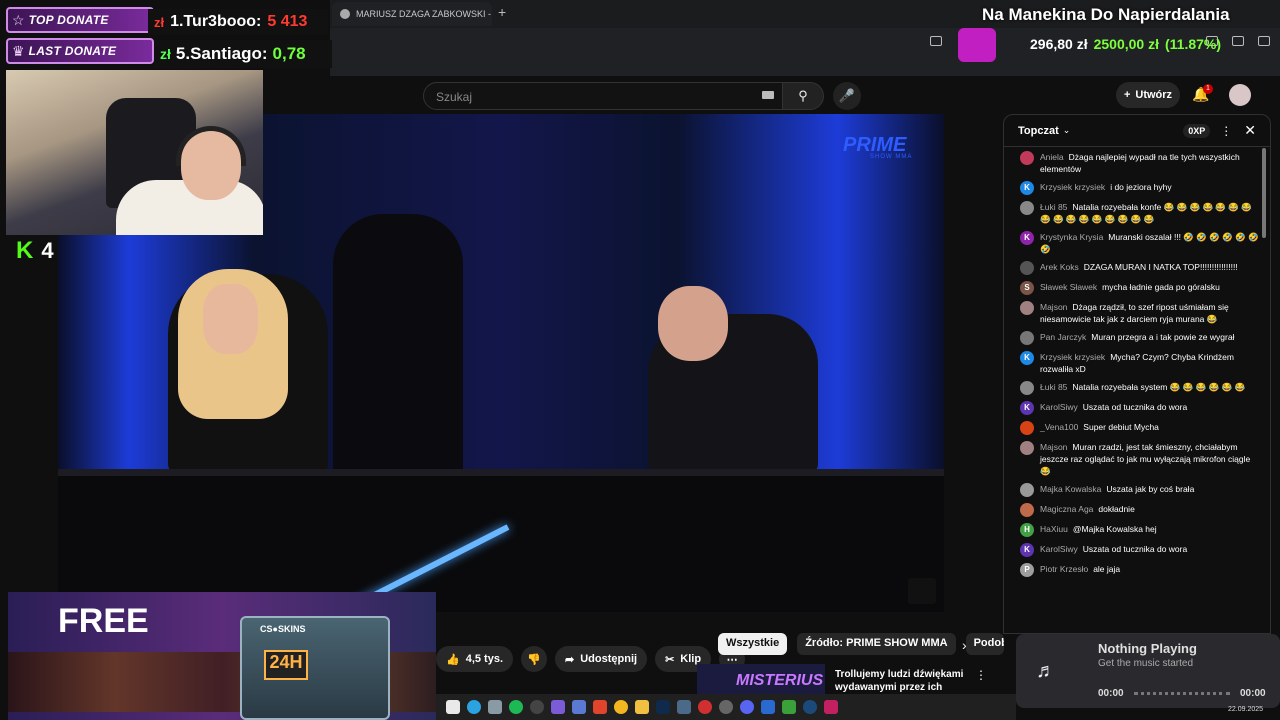 Image resolution: width=1280 pixels, height=720 pixels. I want to click on camera-icon, so click(495, 707).